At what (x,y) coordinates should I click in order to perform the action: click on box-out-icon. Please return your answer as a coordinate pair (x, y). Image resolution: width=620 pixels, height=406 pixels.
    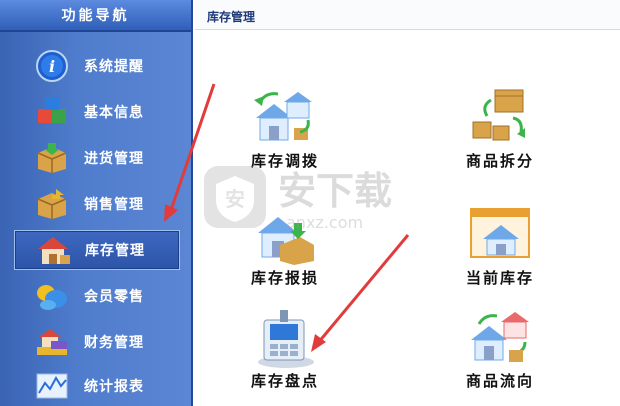
    Looking at the image, I should click on (52, 204).